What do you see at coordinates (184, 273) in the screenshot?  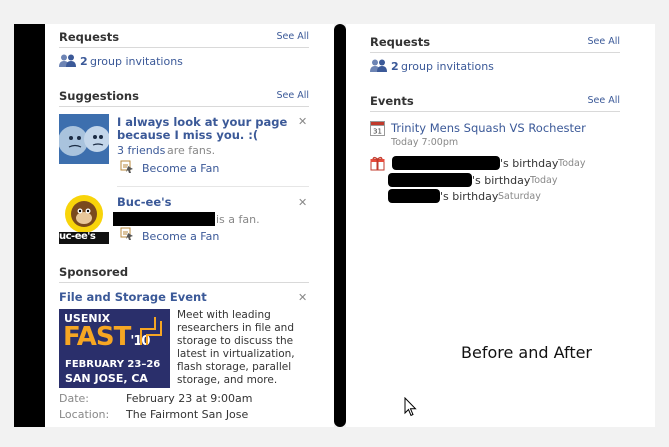 I see `sponsored-header: Sponsored` at bounding box center [184, 273].